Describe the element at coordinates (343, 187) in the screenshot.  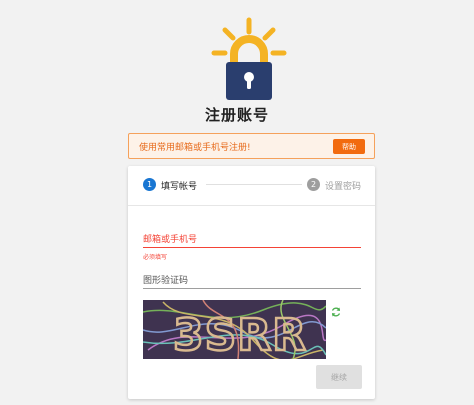
I see `step-2-label: 设置密码` at that location.